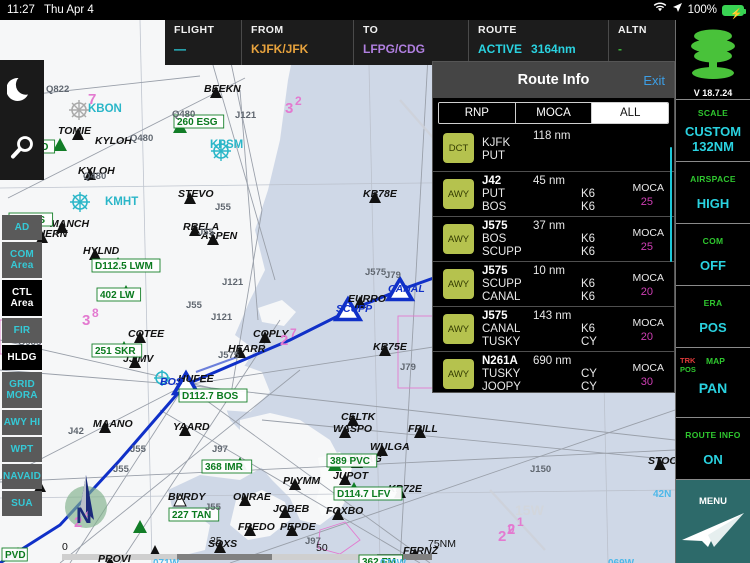 The image size is (750, 563). What do you see at coordinates (660, 10) in the screenshot?
I see `wifi-icon` at bounding box center [660, 10].